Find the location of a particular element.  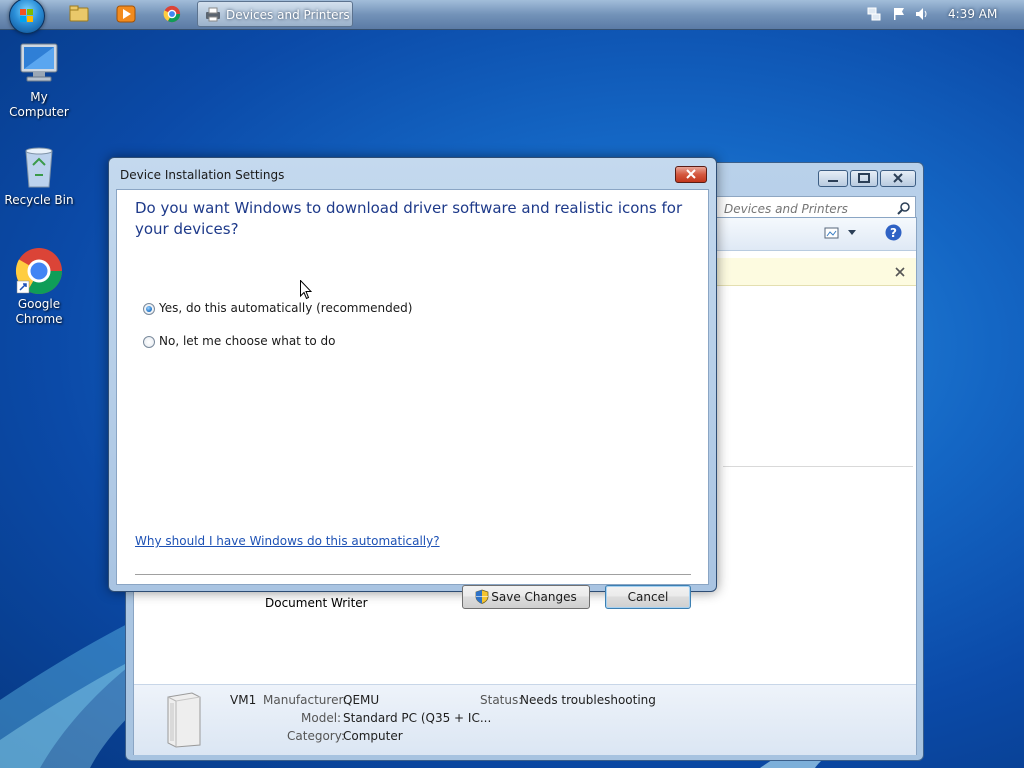

model-label: Model: is located at coordinates (321, 718).